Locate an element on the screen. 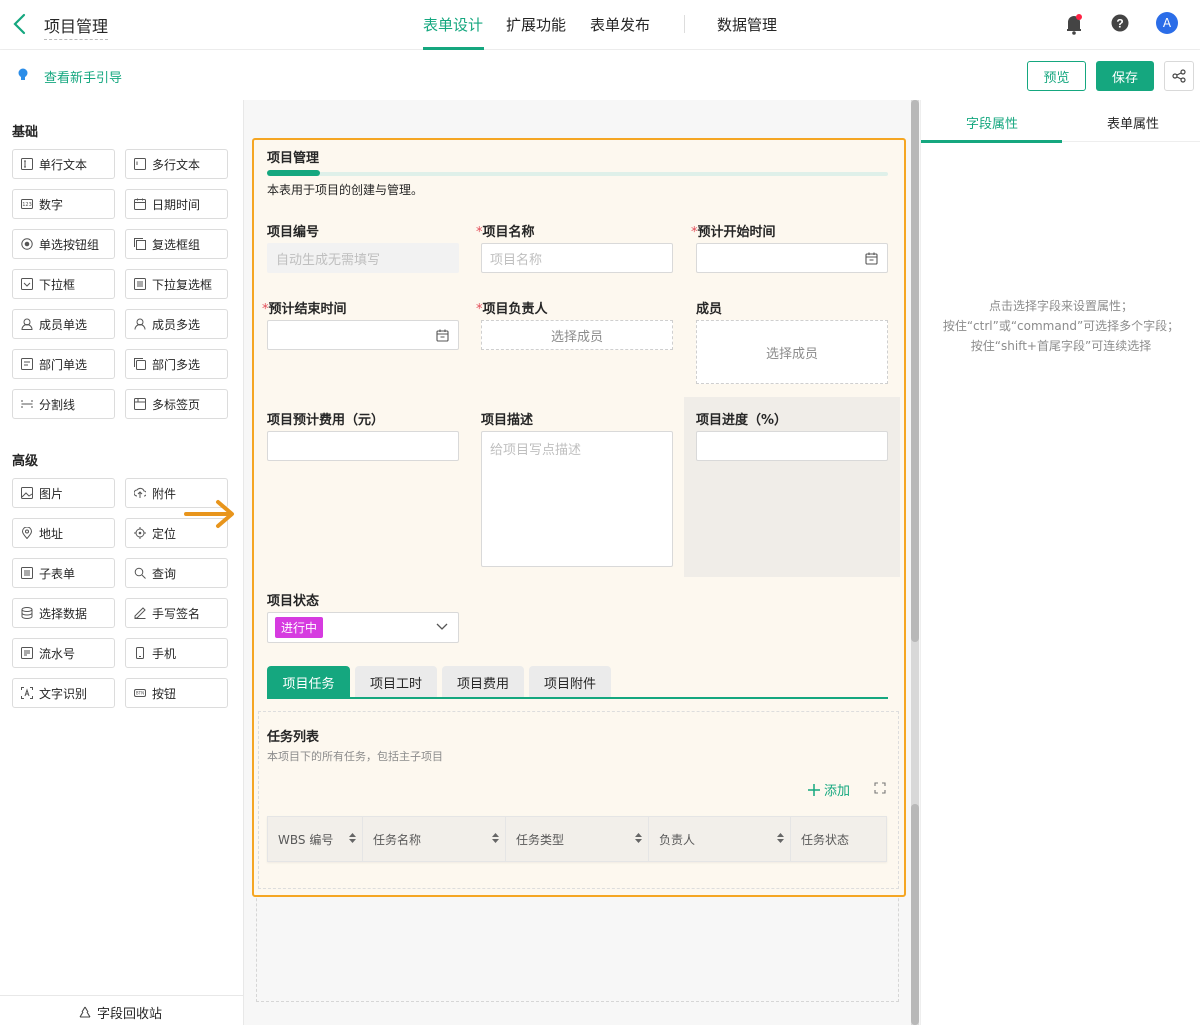 The height and width of the screenshot is (1025, 1200). end-time-input is located at coordinates (363, 335).